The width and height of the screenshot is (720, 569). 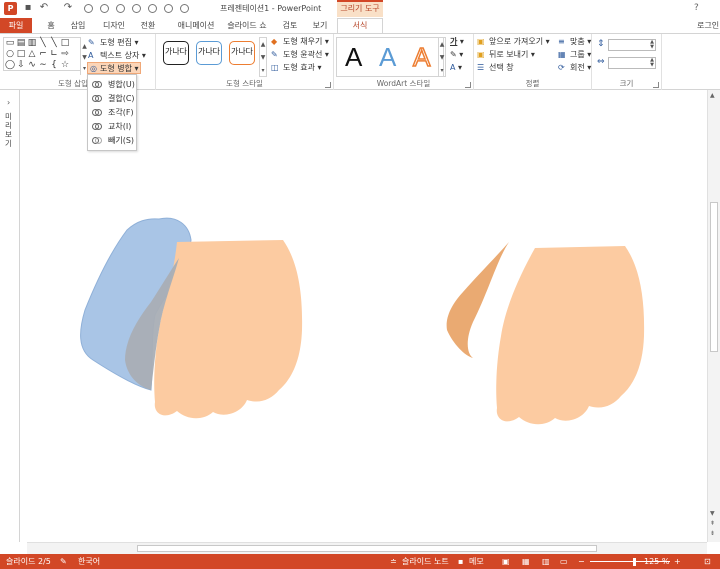 What do you see at coordinates (300, 42) in the screenshot?
I see `shape-fill-button: ◆ 도형 채우기 ▾` at bounding box center [300, 42].